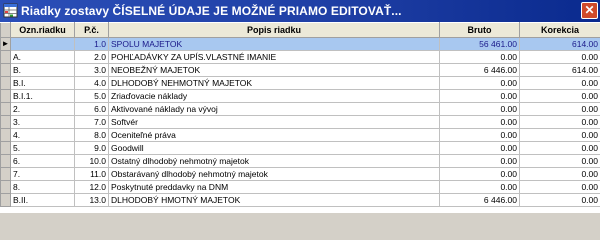  Describe the element at coordinates (479, 44) in the screenshot. I see `cell-bruto: 56 461.00` at that location.